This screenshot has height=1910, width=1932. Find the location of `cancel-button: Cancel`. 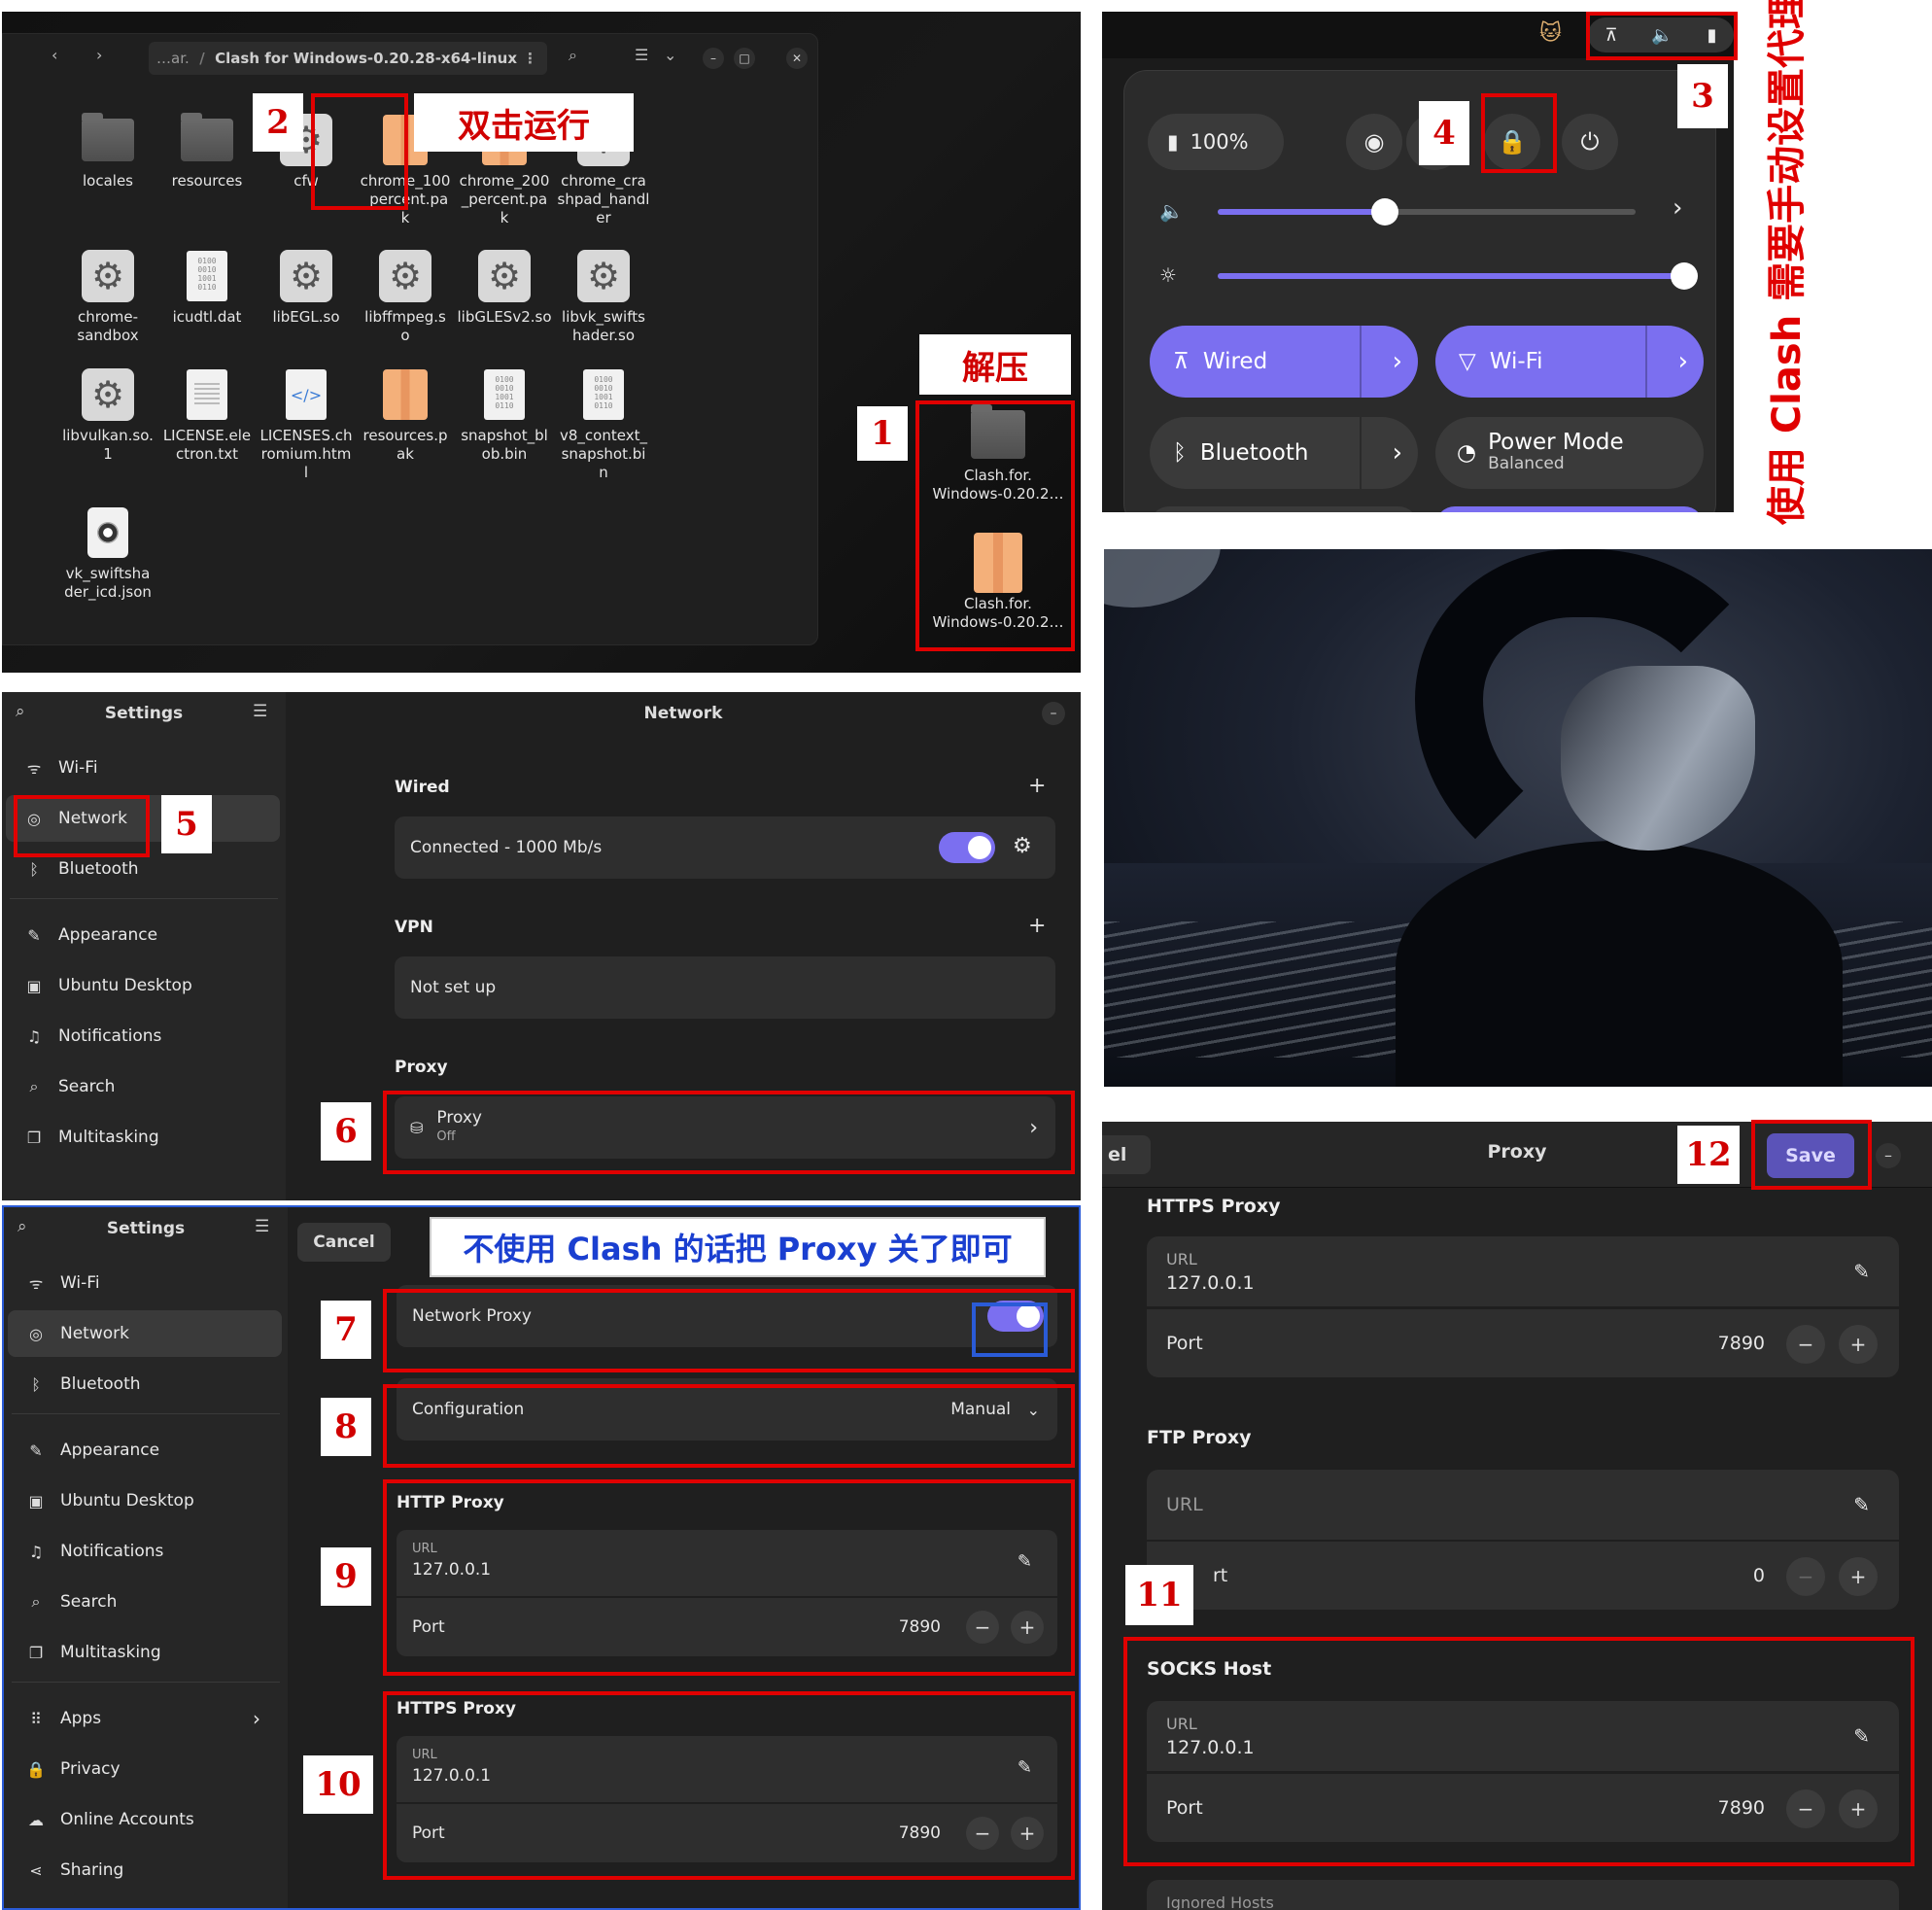

cancel-button: Cancel is located at coordinates (344, 1243).